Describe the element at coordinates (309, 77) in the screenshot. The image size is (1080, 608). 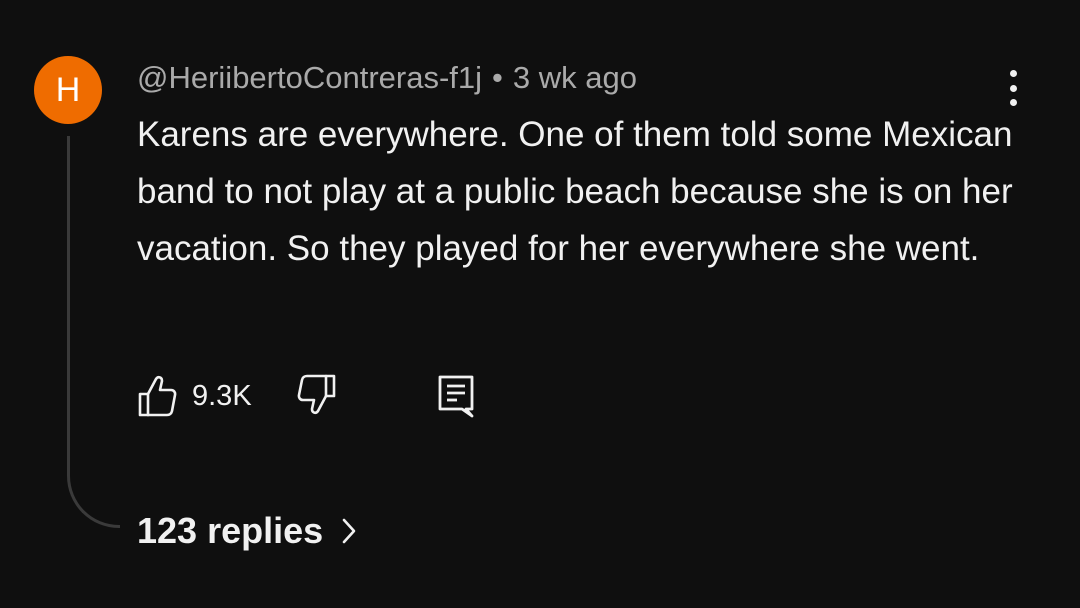
I see `author-handle: @HeriibertoContreras-f1j` at that location.